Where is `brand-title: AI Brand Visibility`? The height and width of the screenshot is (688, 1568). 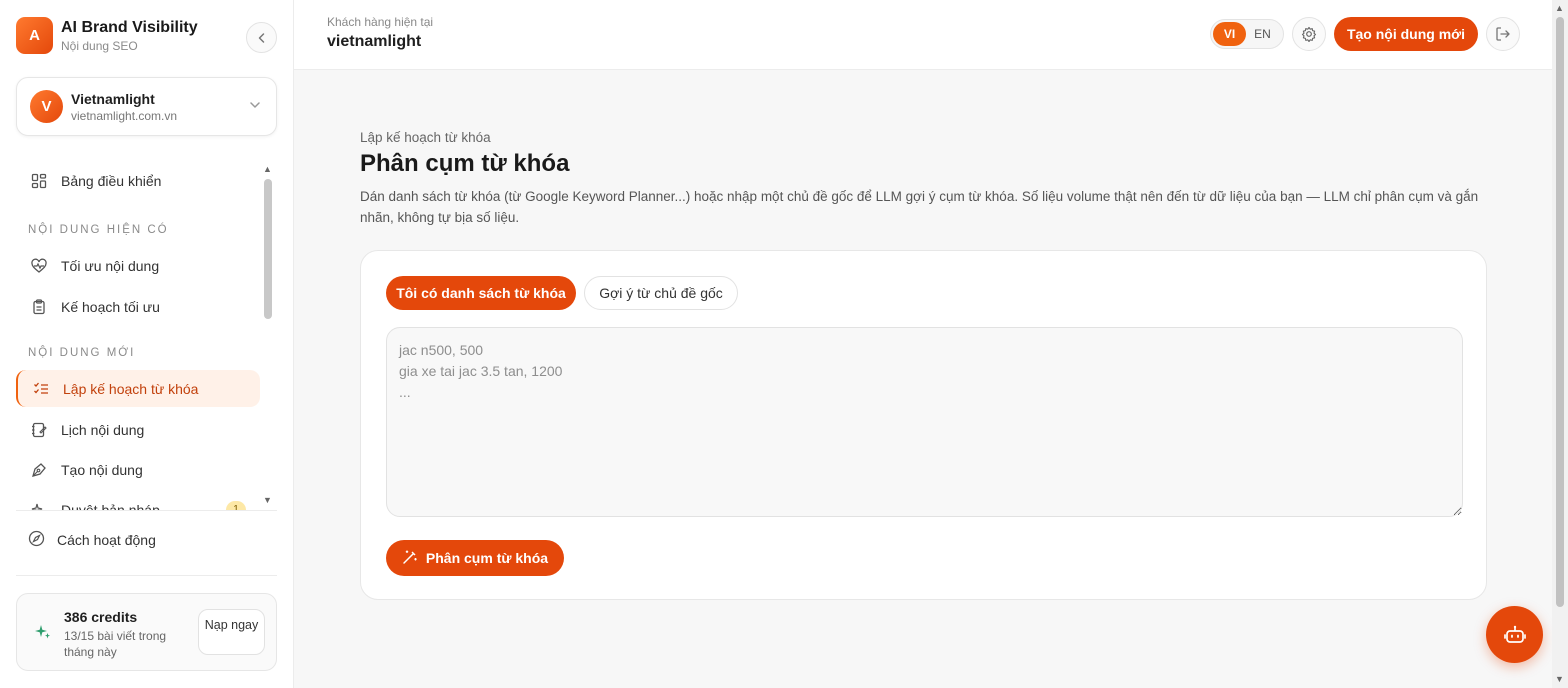 brand-title: AI Brand Visibility is located at coordinates (129, 27).